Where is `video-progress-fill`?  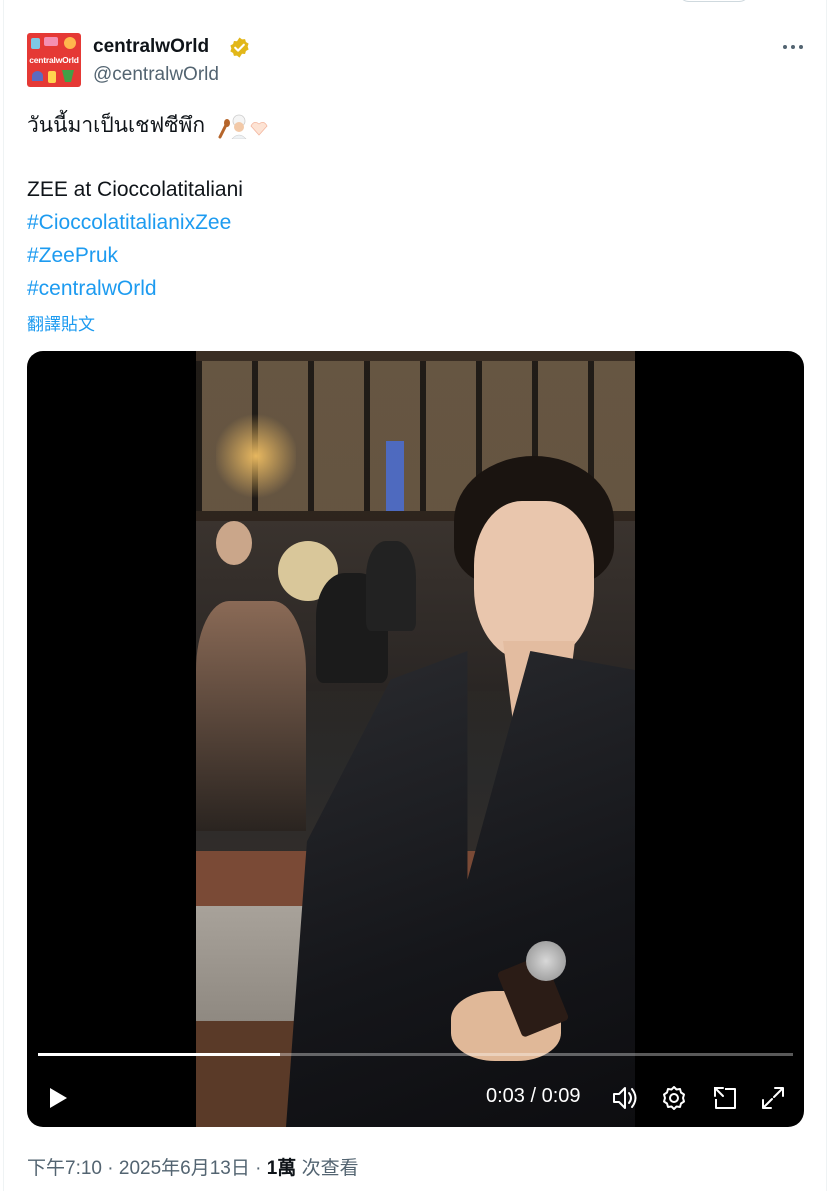
video-progress-fill is located at coordinates (159, 1054).